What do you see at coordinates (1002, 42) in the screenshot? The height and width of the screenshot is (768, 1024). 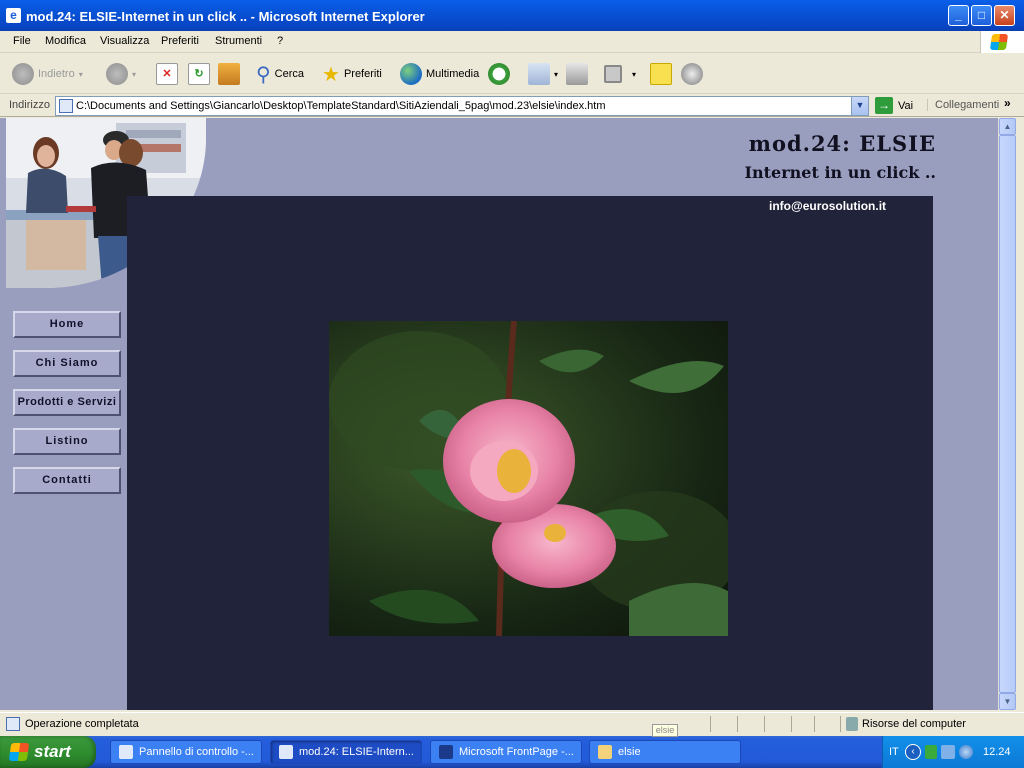 I see `windows-logo-icon` at bounding box center [1002, 42].